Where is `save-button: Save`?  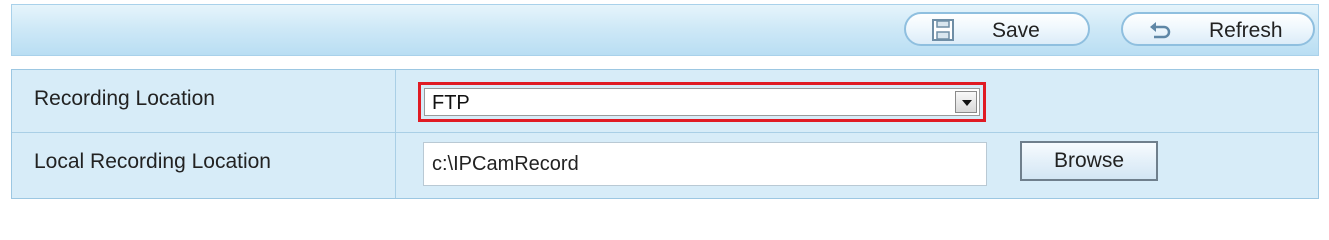
save-button: Save is located at coordinates (997, 29).